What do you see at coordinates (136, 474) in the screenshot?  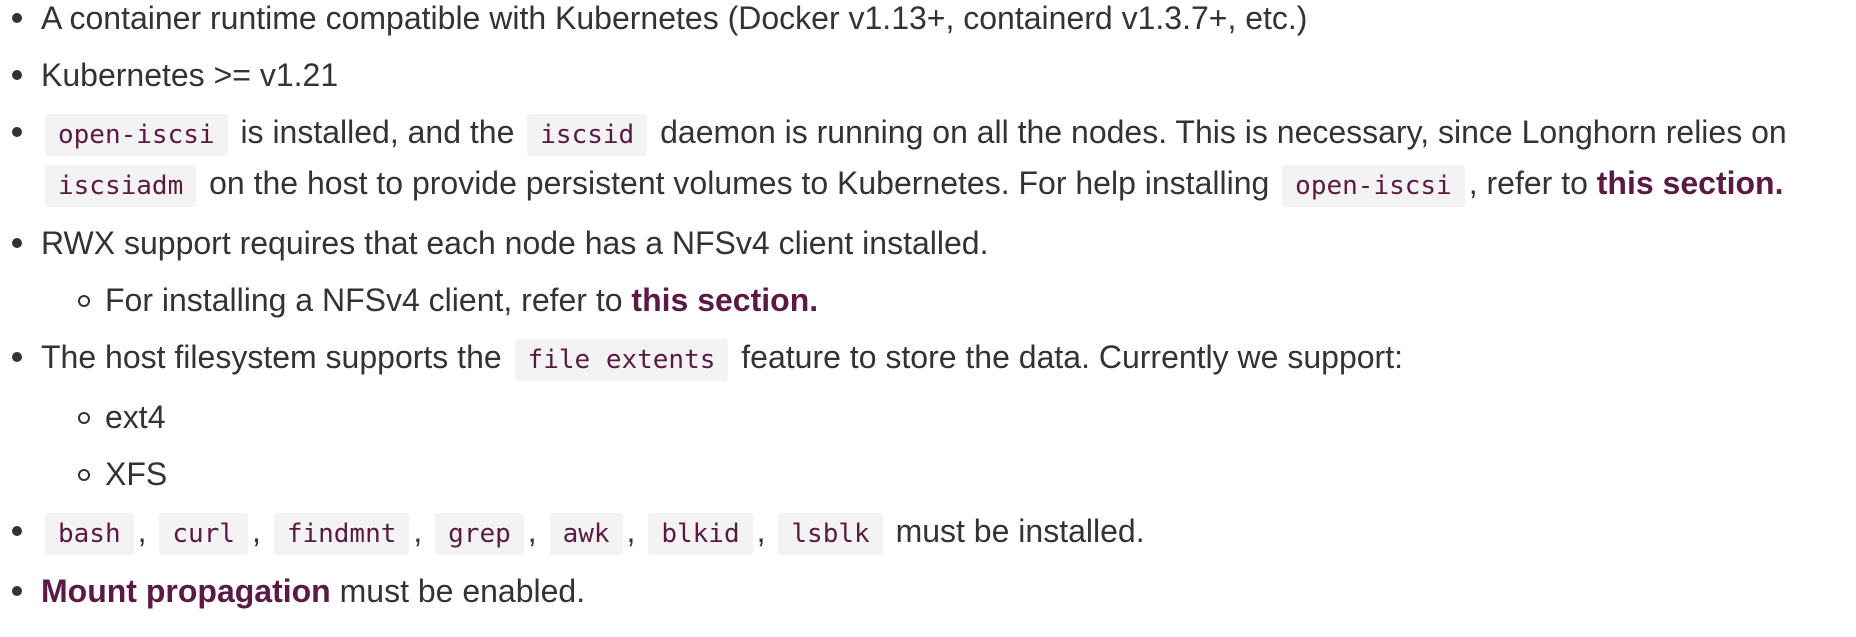 I see `item-text: XFS` at bounding box center [136, 474].